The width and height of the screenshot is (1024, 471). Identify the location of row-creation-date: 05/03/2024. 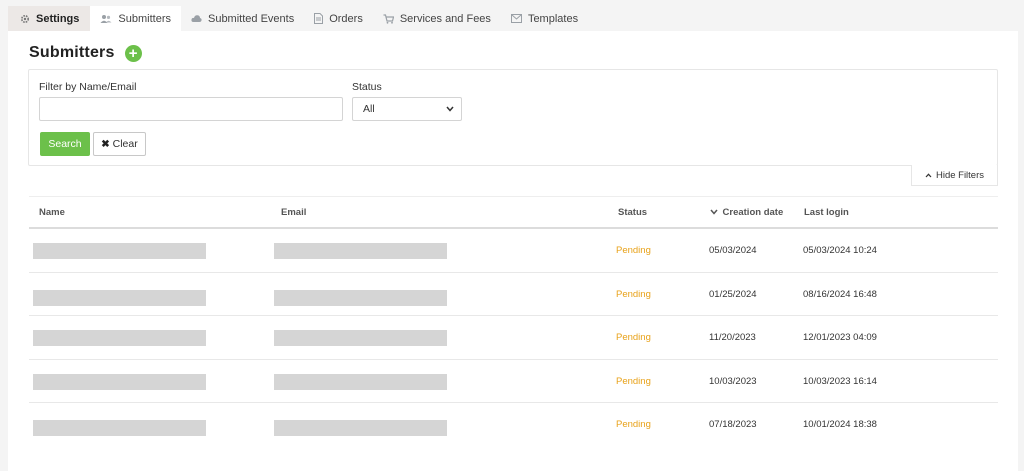
(733, 250).